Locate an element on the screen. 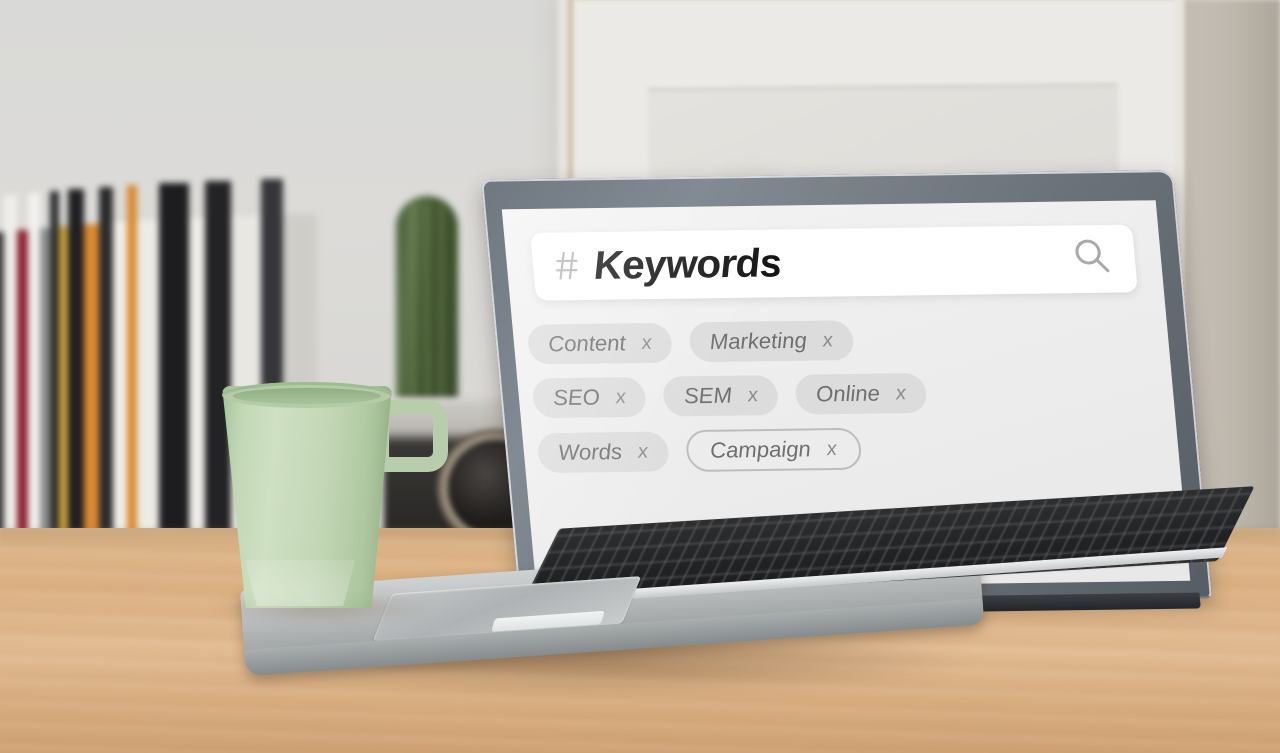 The image size is (1280, 753). mug-interior is located at coordinates (307, 396).